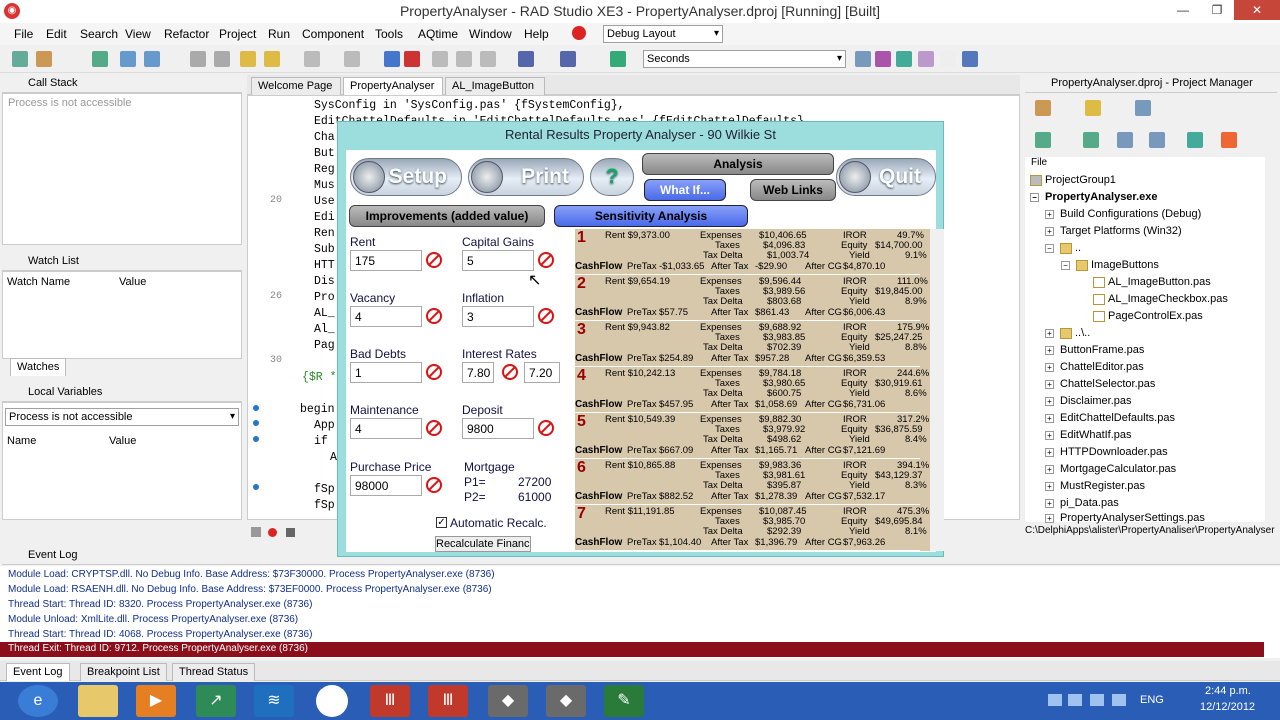 This screenshot has width=1280, height=720. What do you see at coordinates (390, 701) in the screenshot?
I see `rad-studio-icon: Ⅲ` at bounding box center [390, 701].